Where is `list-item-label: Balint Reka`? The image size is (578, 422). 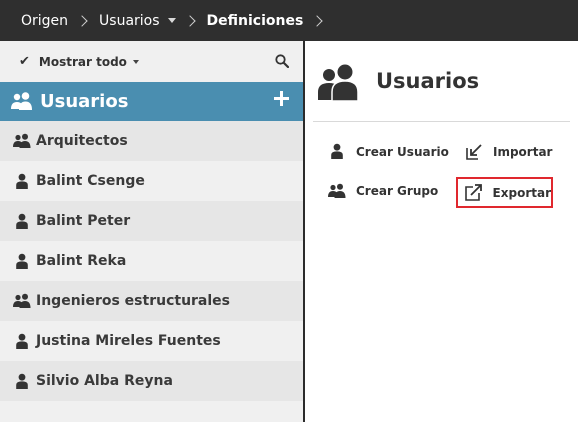 list-item-label: Balint Reka is located at coordinates (81, 261).